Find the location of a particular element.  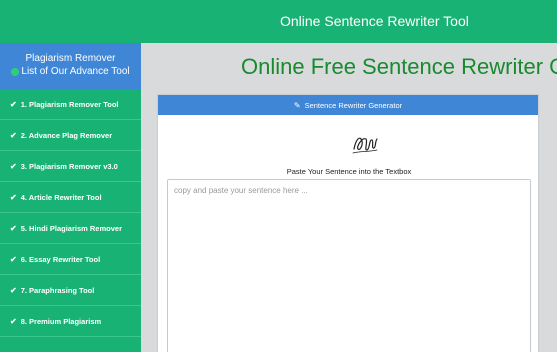

sidebar-item-premium-plagiarism: ✔ 8. Premium Plagiarism is located at coordinates (70, 321).